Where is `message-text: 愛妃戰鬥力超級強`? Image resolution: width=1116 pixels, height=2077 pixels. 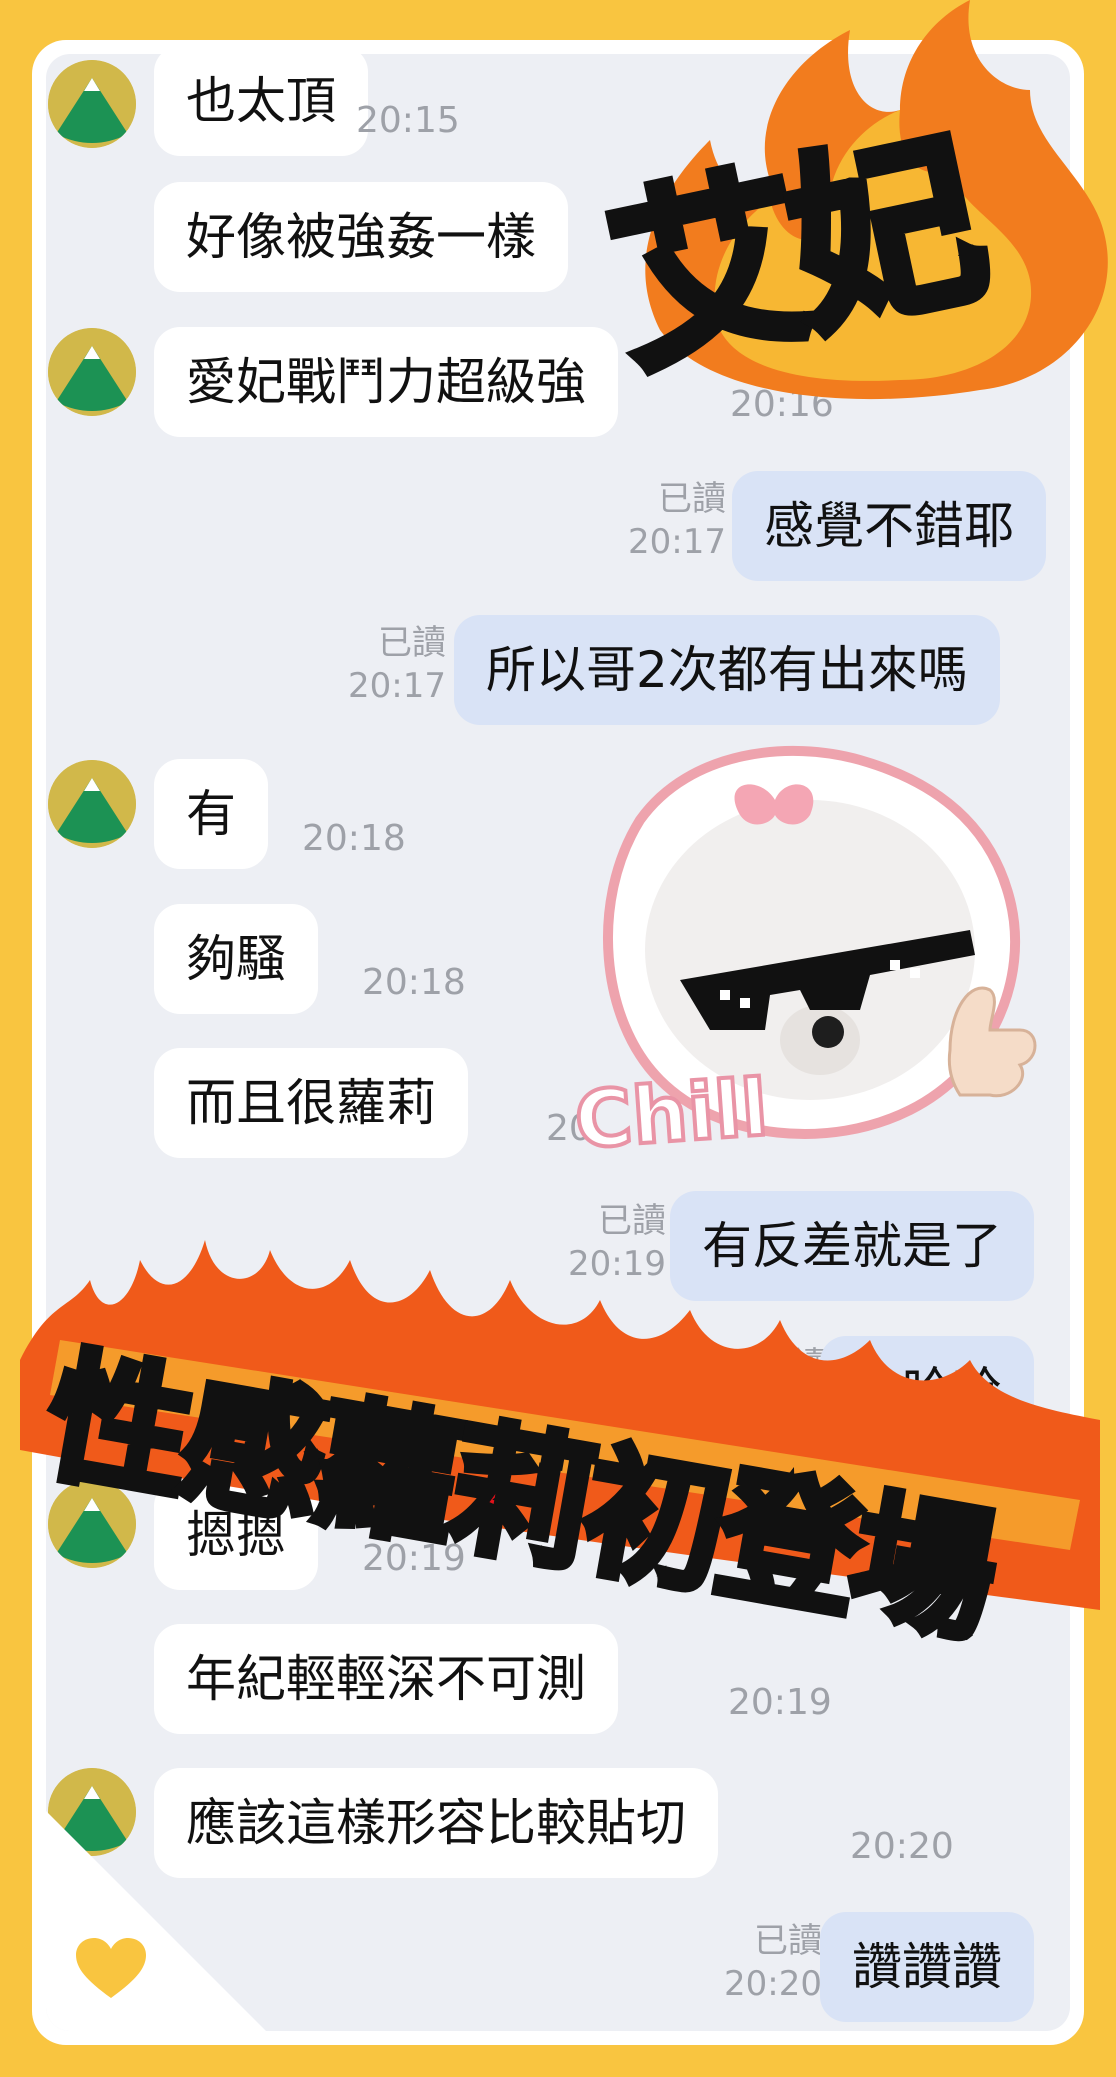
message-text: 愛妃戰鬥力超級強 is located at coordinates (386, 382).